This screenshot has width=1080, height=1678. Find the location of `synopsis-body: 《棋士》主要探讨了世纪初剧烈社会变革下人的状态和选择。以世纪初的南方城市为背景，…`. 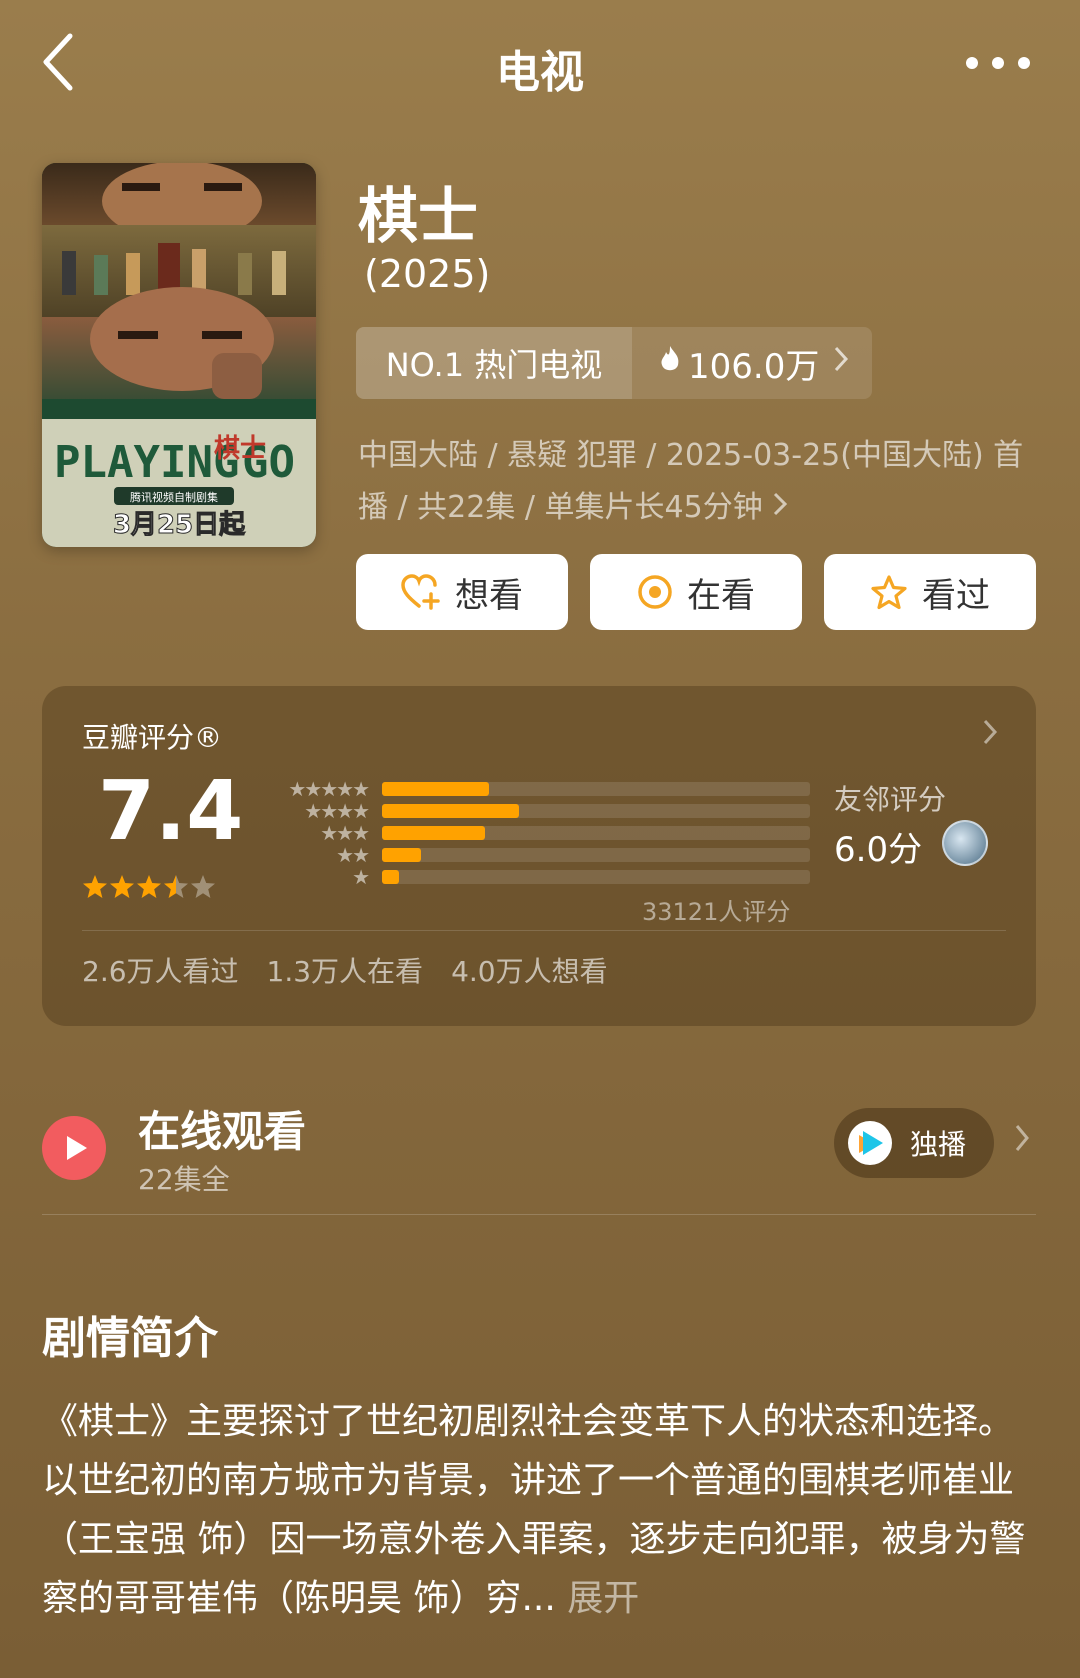

synopsis-body: 《棋士》主要探讨了世纪初剧烈社会变革下人的状态和选择。以世纪初的南方城市为背景，… is located at coordinates (534, 1510).